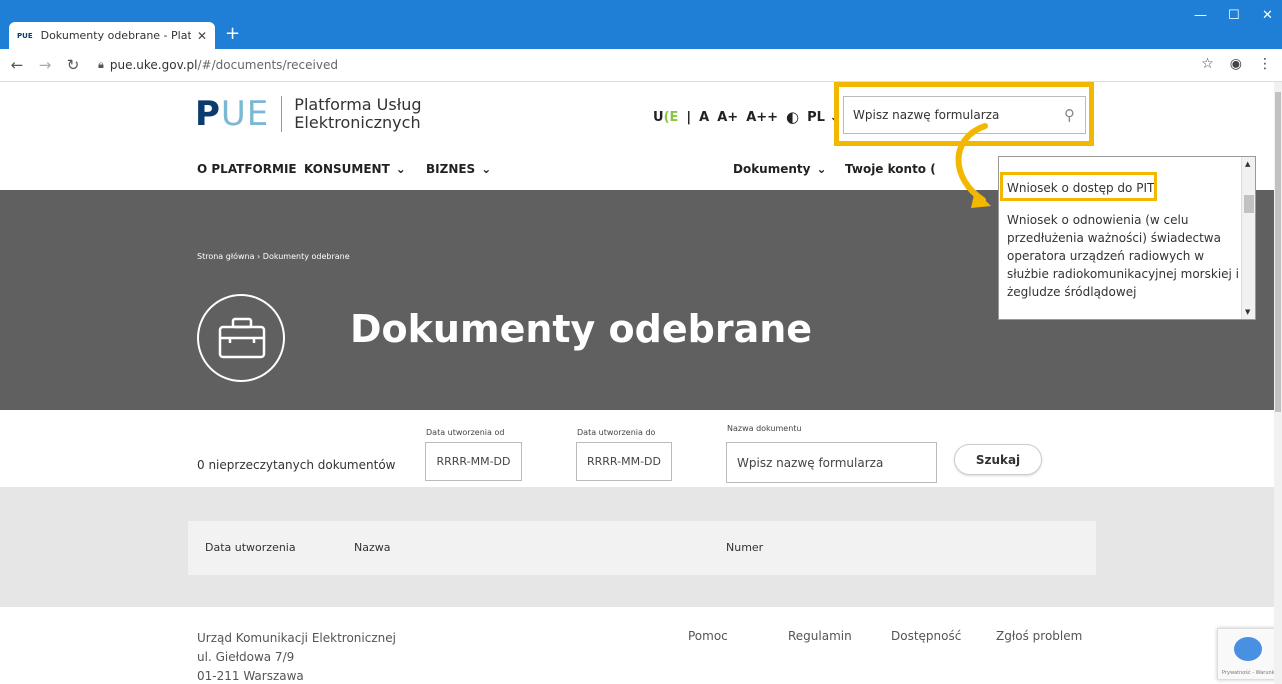 The height and width of the screenshot is (684, 1282). I want to click on doc-name-label: Nazwa dokumentu, so click(764, 428).